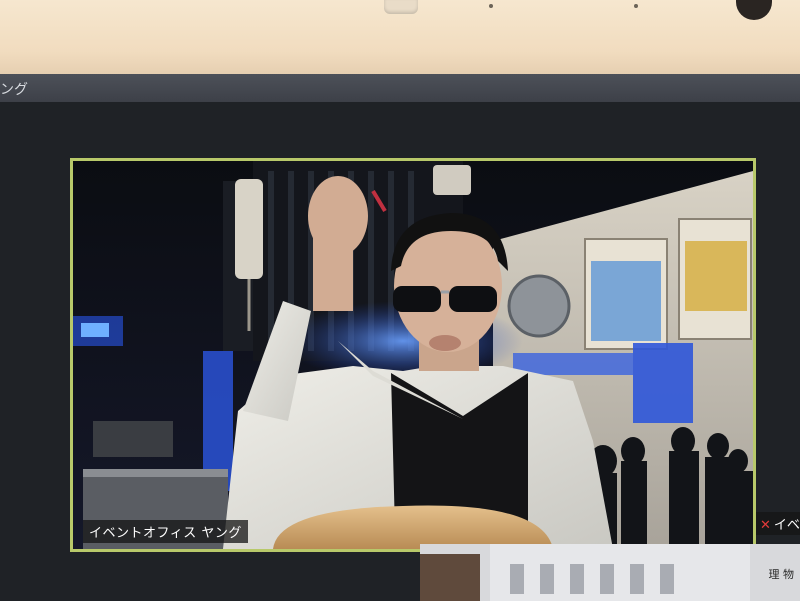  Describe the element at coordinates (400, 37) in the screenshot. I see `monitor-bezel` at that location.